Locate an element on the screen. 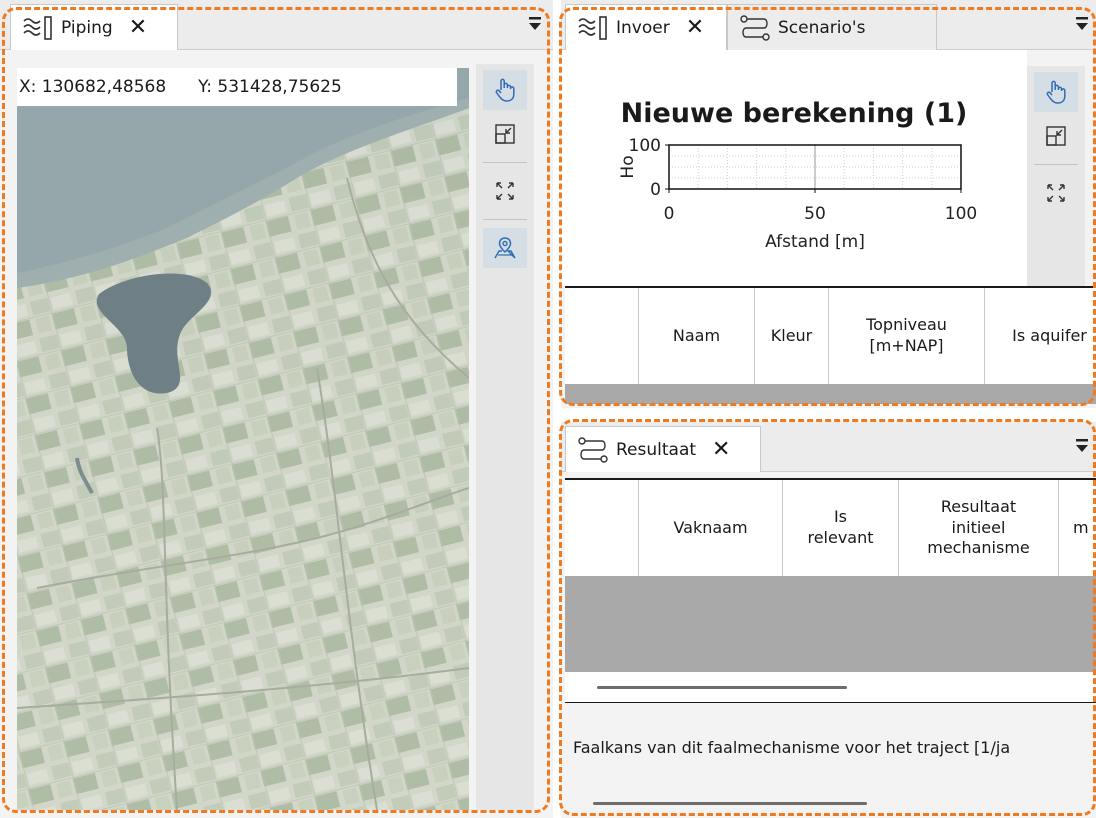 The width and height of the screenshot is (1096, 818). column-header-is-relevant: Is relevant is located at coordinates (841, 528).